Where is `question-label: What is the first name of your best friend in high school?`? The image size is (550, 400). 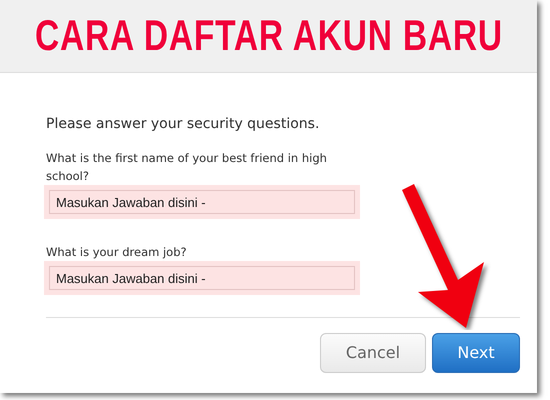
question-label: What is the first name of your best friend in high school? is located at coordinates (187, 167).